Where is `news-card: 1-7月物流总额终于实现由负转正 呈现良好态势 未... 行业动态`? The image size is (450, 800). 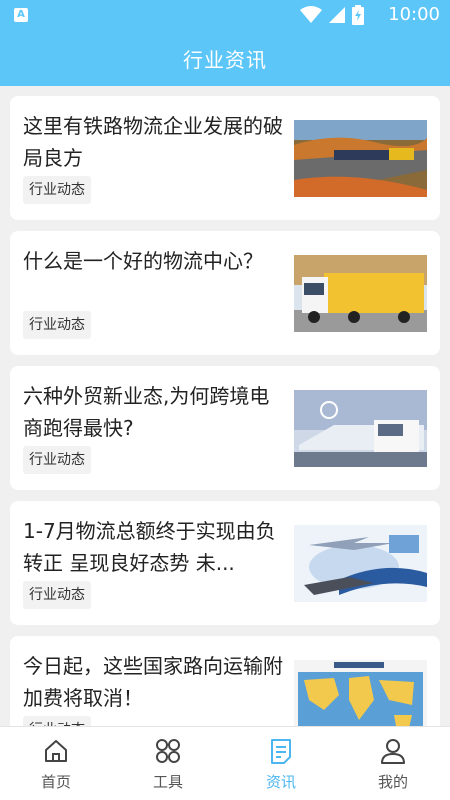
news-card: 1-7月物流总额终于实现由负转正 呈现良好态势 未... 行业动态 is located at coordinates (225, 563).